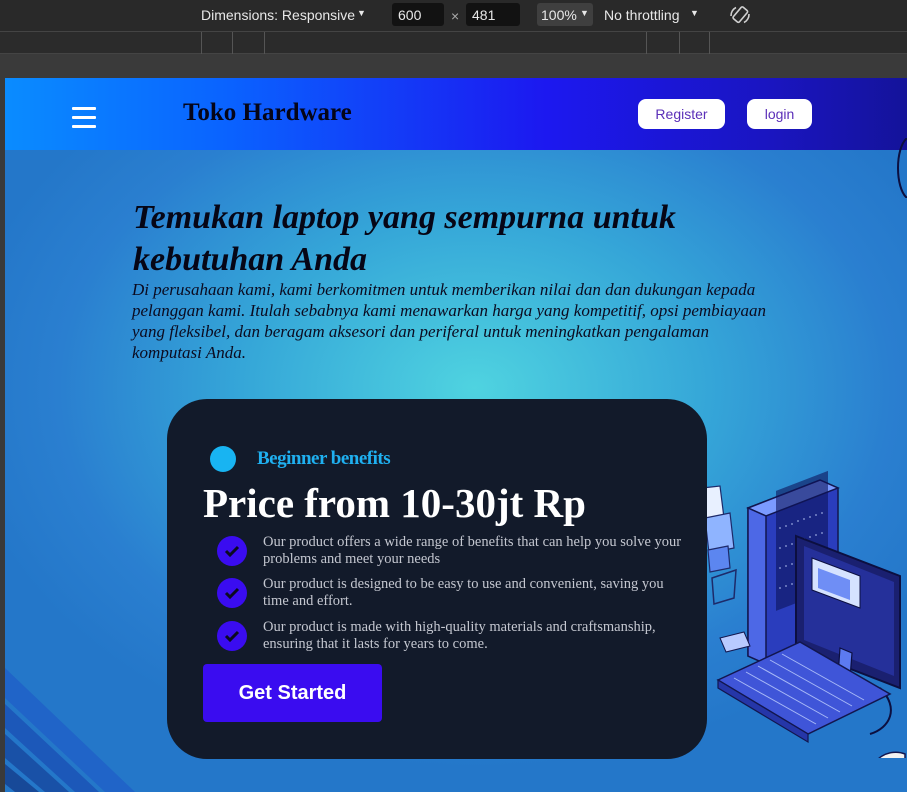 This screenshot has height=792, width=907. Describe the element at coordinates (584, 13) in the screenshot. I see `zoom-caret-icon: ▼` at that location.